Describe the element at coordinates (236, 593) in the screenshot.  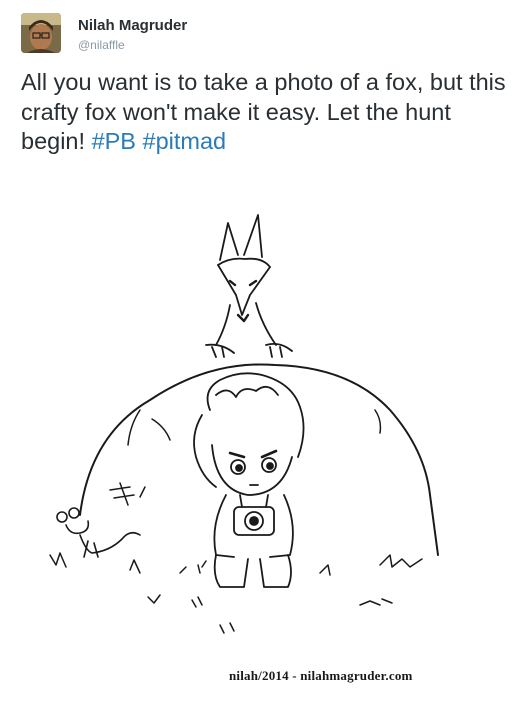
I see `grass` at that location.